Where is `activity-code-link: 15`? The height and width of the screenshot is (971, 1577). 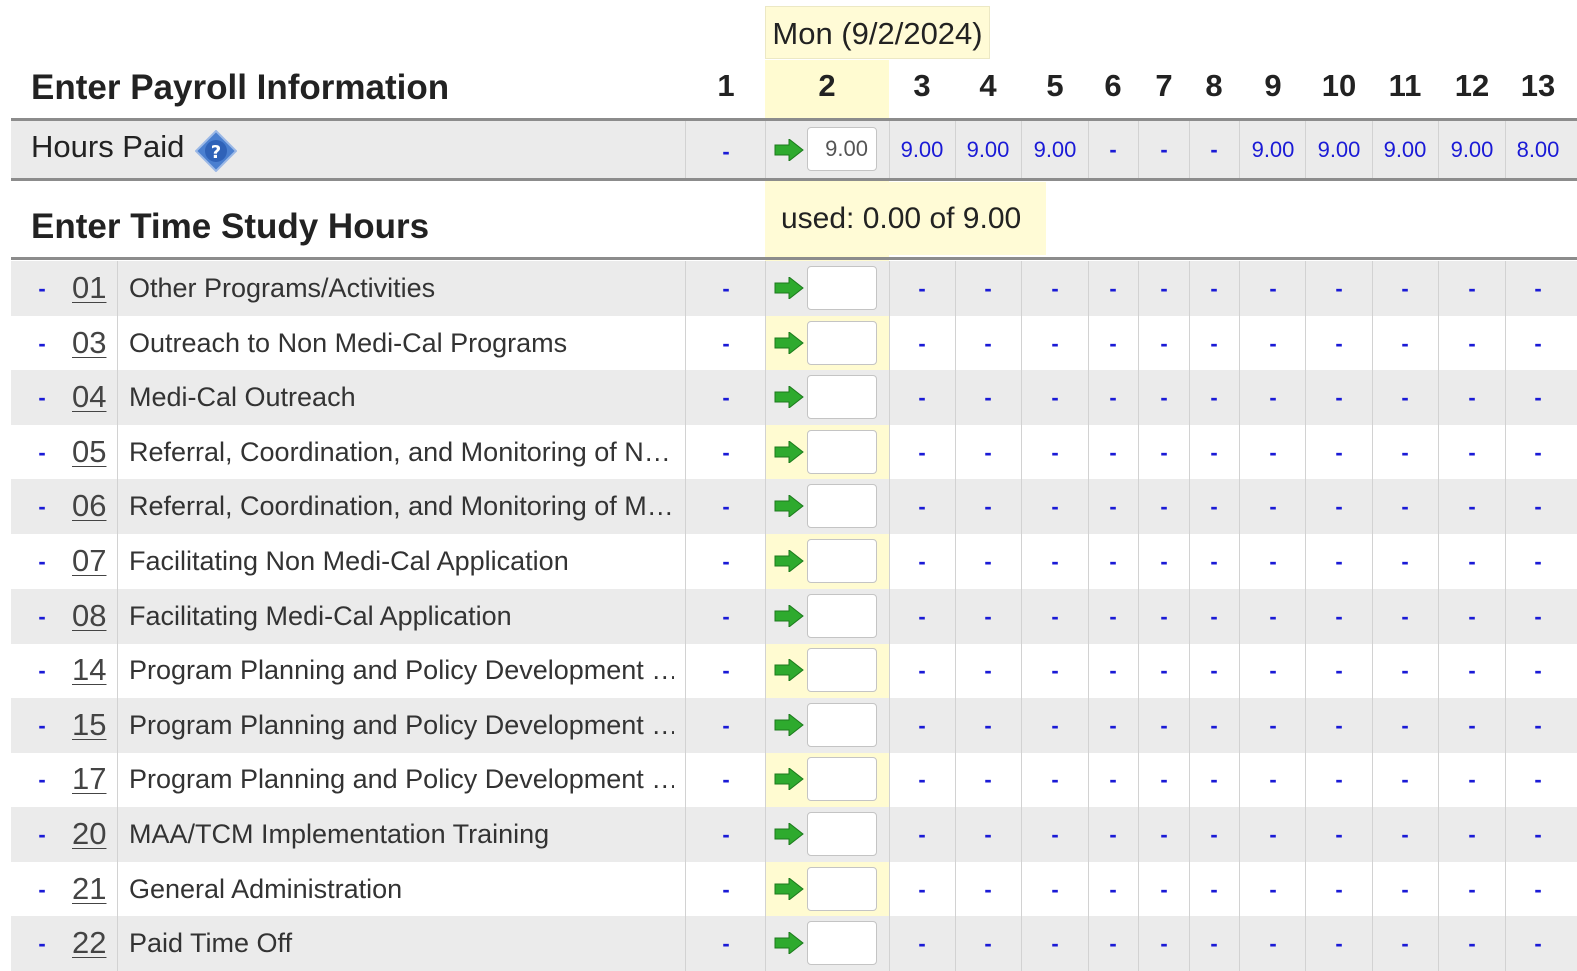 activity-code-link: 15 is located at coordinates (89, 725).